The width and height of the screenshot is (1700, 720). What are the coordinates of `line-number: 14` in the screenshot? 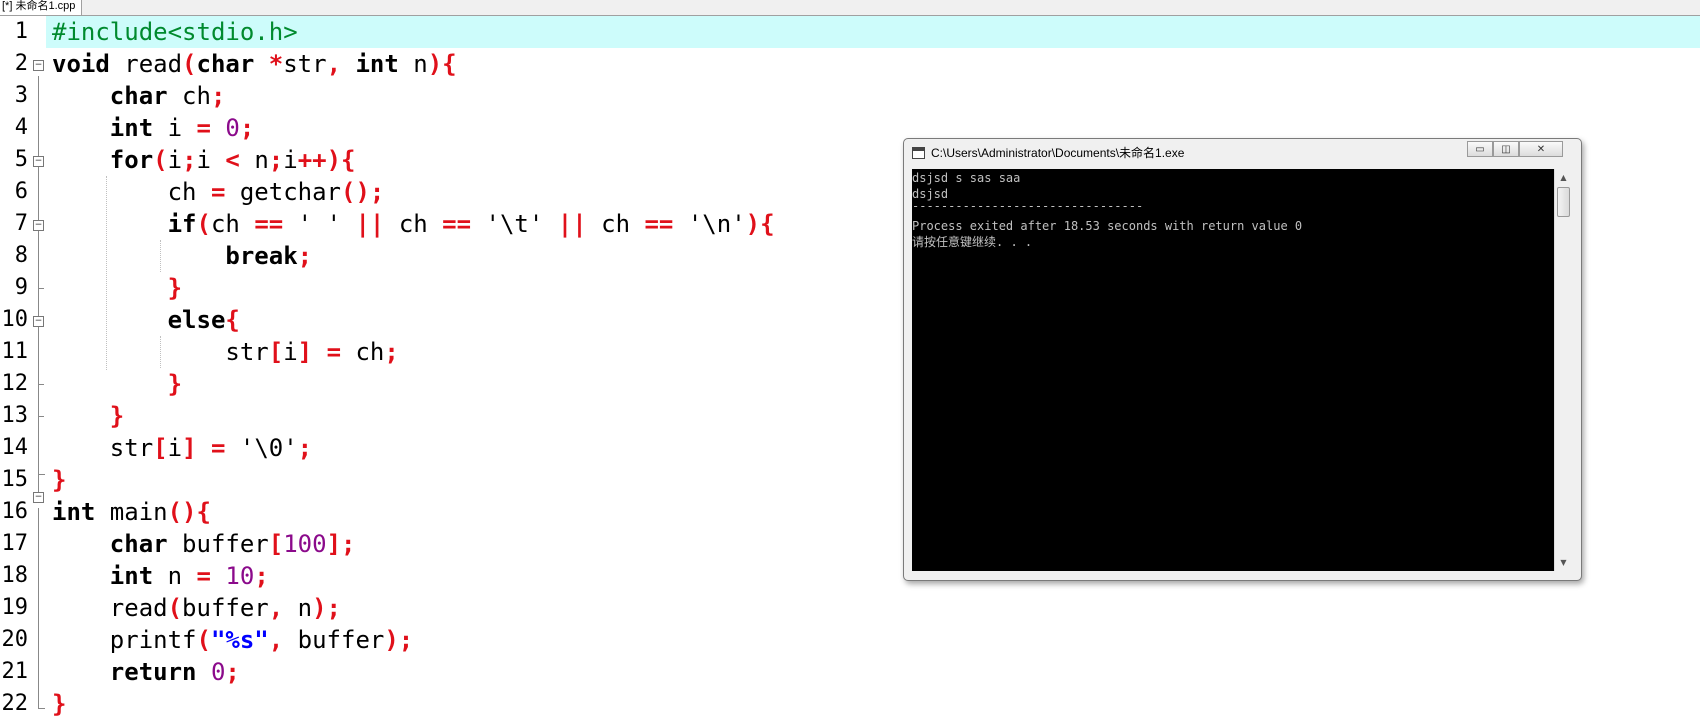 It's located at (15, 447).